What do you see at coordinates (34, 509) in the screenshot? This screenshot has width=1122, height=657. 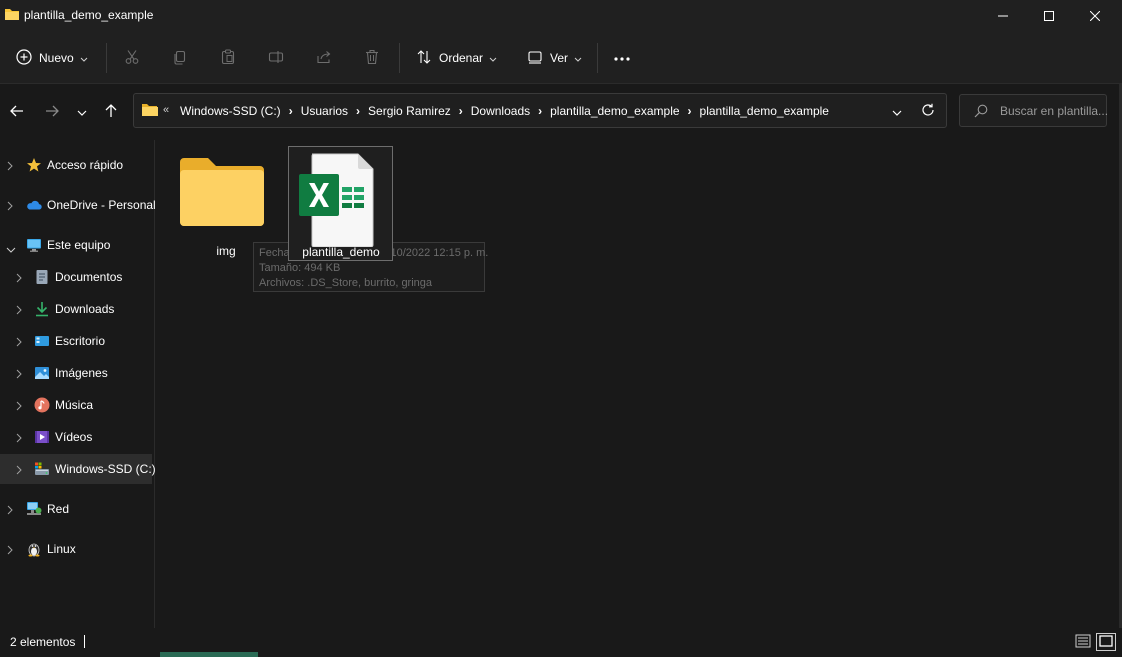 I see `network-icon` at bounding box center [34, 509].